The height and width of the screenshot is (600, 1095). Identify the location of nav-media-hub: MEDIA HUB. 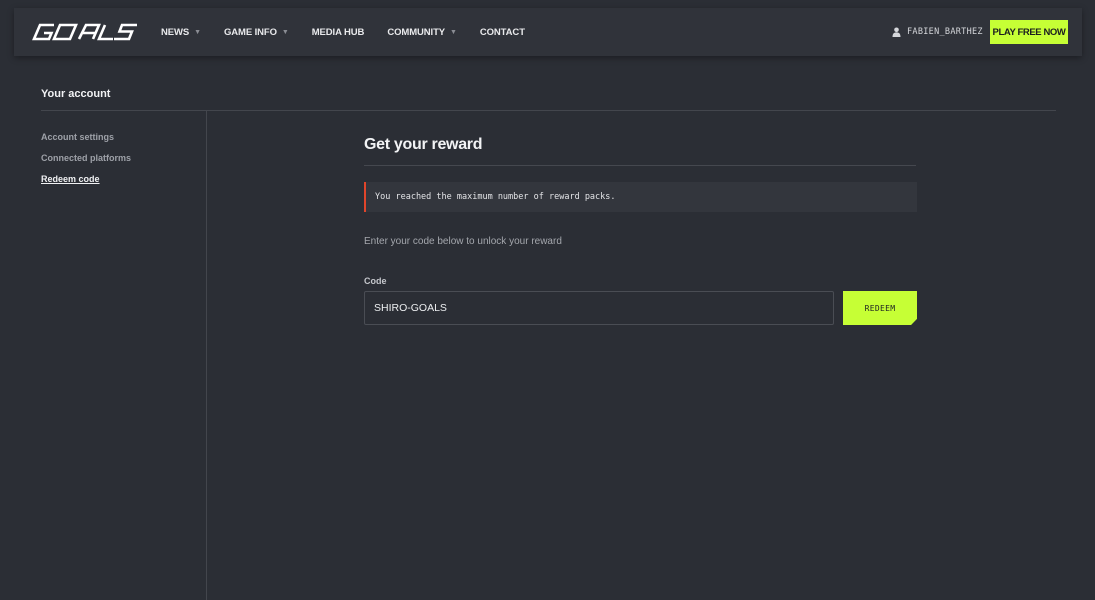
(338, 32).